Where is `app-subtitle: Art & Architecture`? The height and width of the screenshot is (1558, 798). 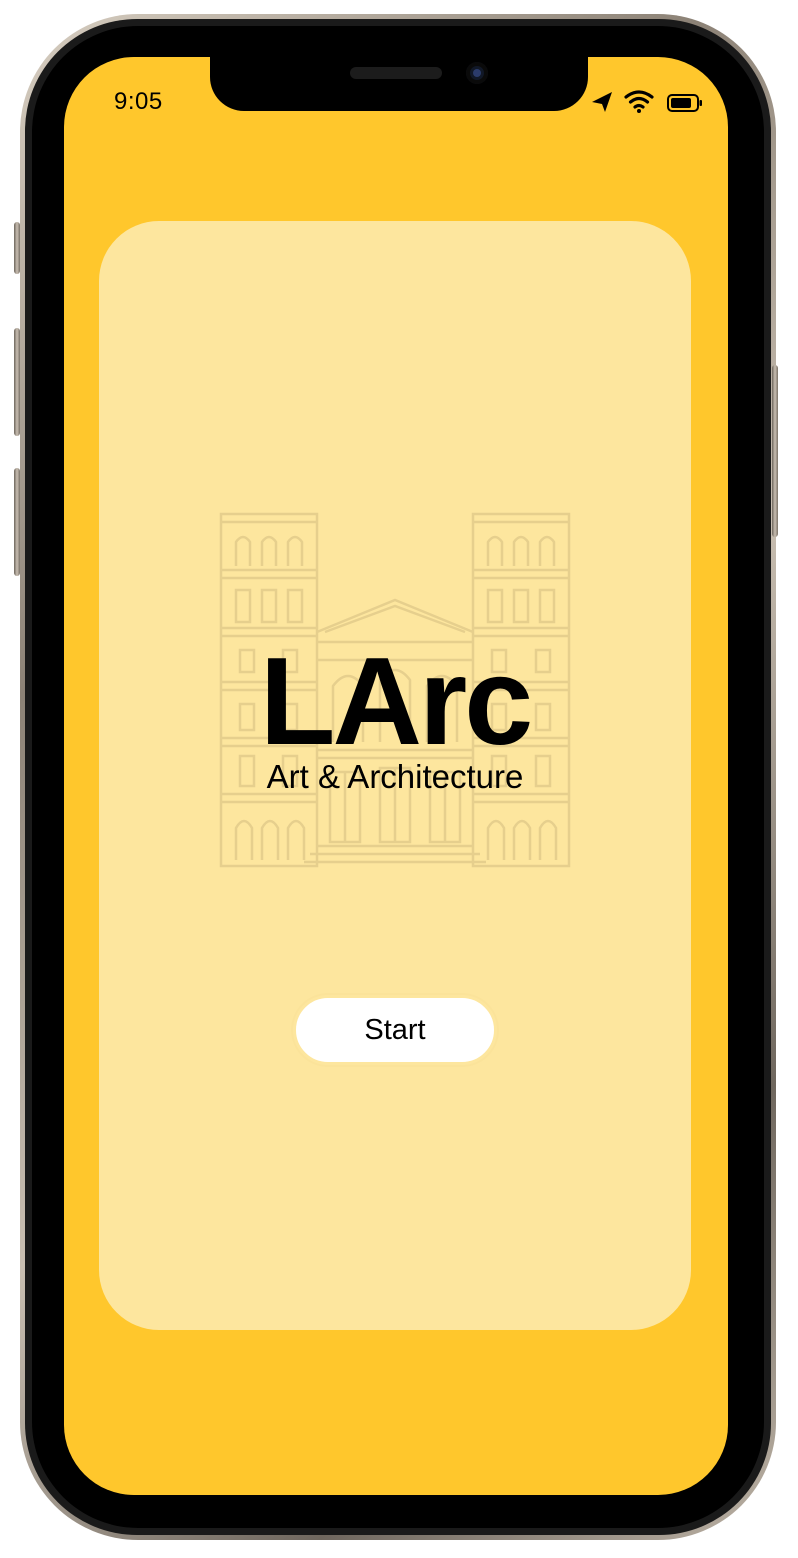 app-subtitle: Art & Architecture is located at coordinates (395, 776).